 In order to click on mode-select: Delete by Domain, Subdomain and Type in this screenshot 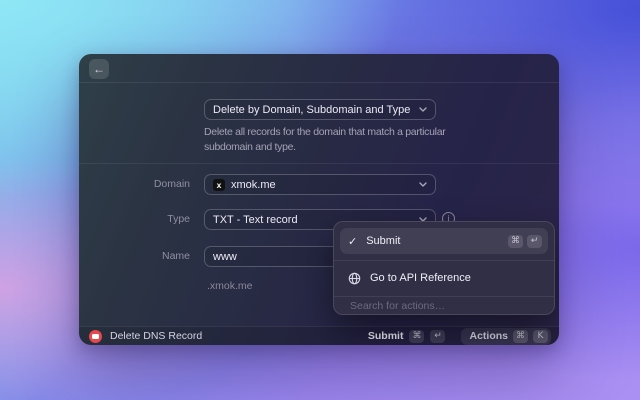, I will do `click(320, 109)`.